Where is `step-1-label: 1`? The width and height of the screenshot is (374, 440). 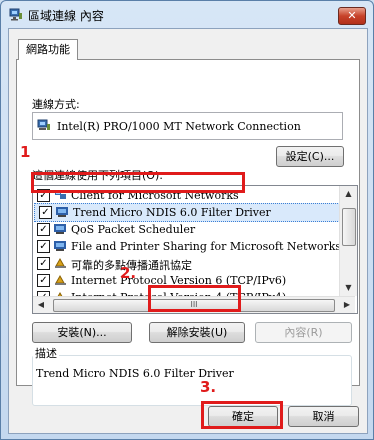 step-1-label: 1 is located at coordinates (25, 152).